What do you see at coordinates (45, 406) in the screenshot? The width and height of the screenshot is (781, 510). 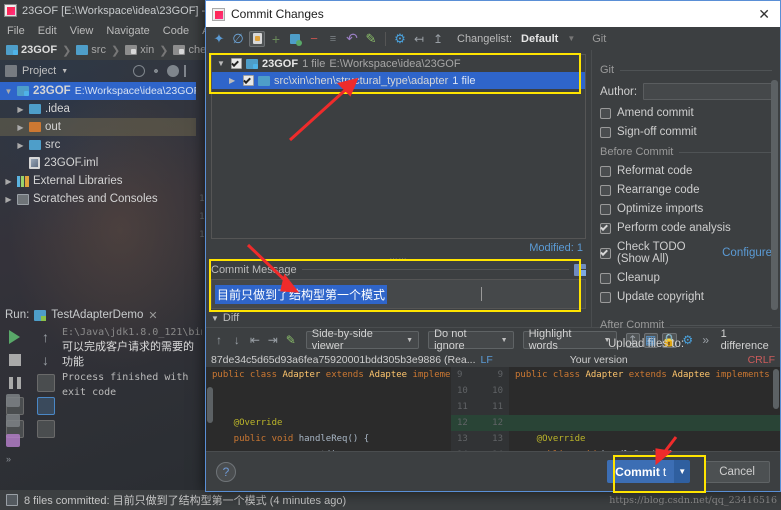 I see `scroll-to-end-icon` at bounding box center [45, 406].